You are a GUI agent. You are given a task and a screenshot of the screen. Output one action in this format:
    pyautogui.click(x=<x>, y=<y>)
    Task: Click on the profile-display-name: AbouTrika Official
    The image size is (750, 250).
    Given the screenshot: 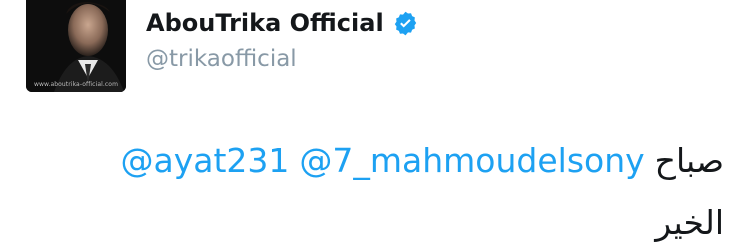 What is the action you would take?
    pyautogui.click(x=282, y=23)
    